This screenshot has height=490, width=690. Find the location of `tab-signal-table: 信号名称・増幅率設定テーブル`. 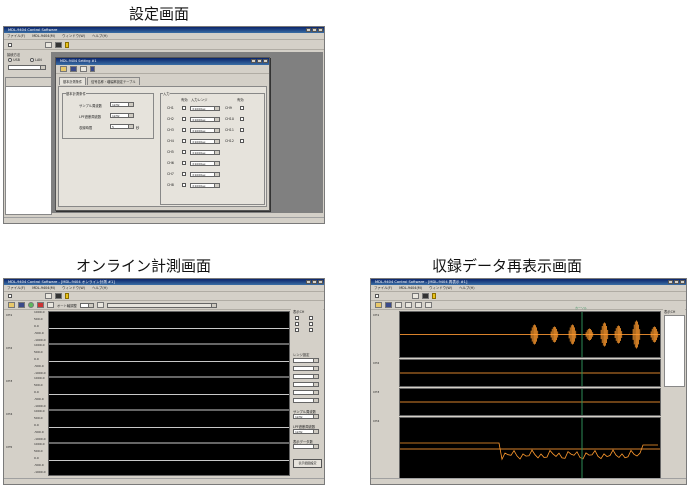

tab-signal-table: 信号名称・増幅率設定テーブル is located at coordinates (113, 81).